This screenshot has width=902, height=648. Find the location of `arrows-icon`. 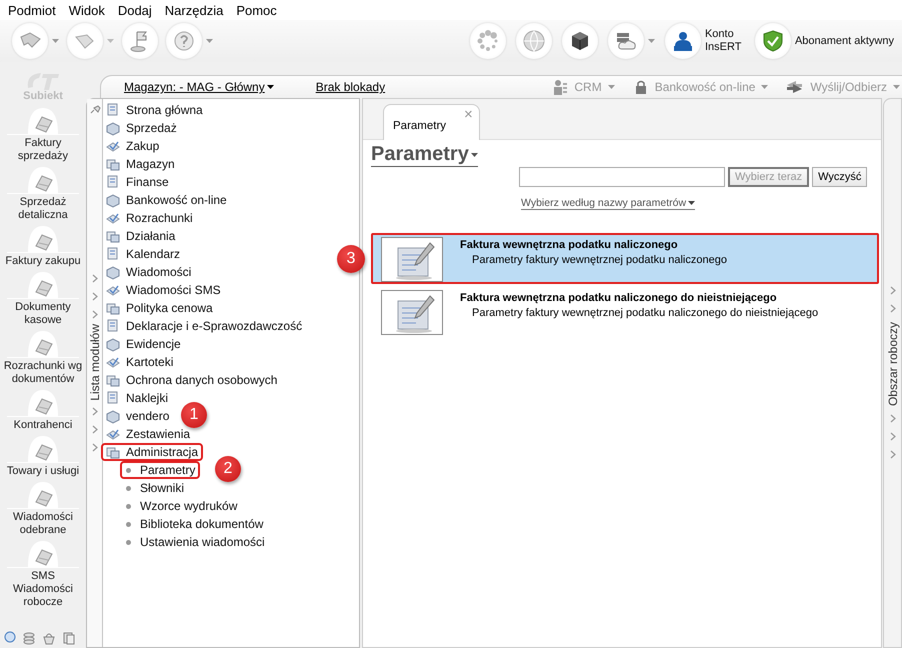

arrows-icon is located at coordinates (795, 87).